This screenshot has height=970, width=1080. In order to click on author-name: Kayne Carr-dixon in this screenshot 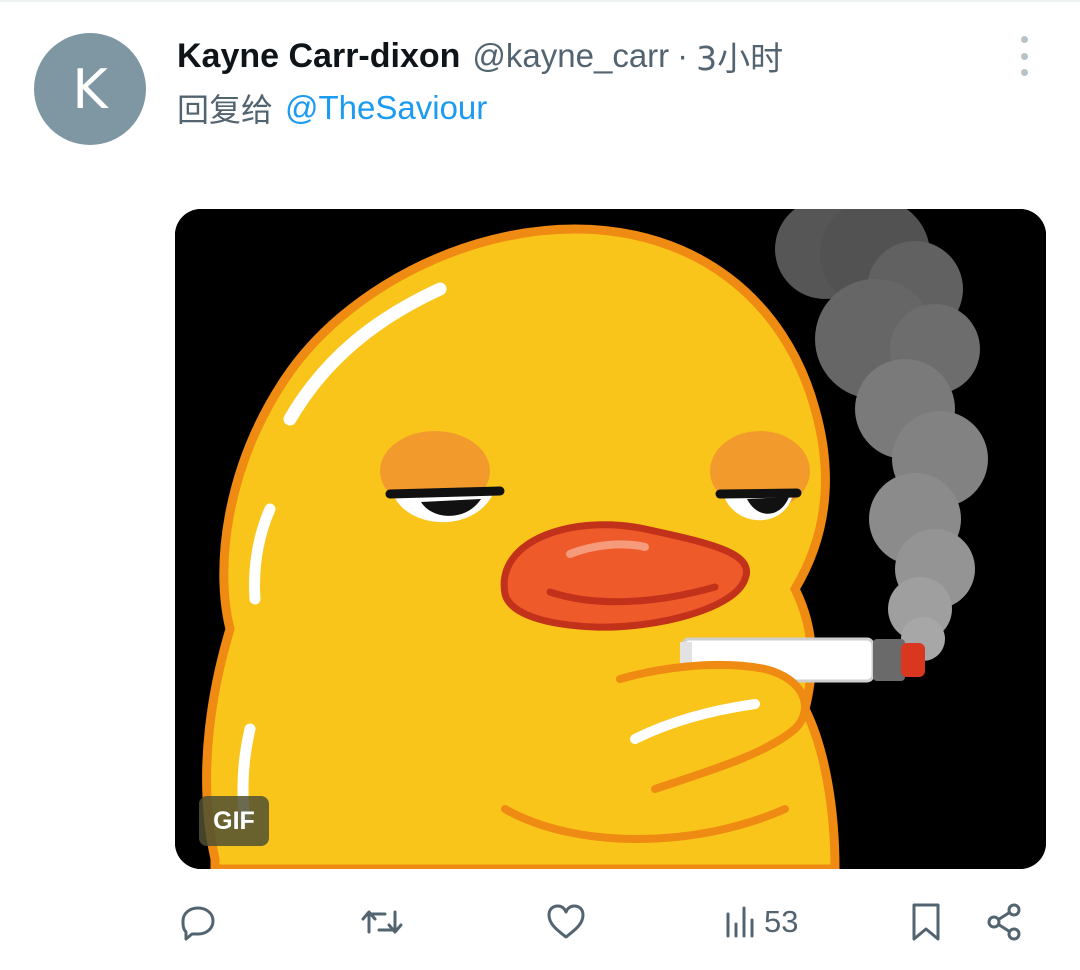, I will do `click(318, 56)`.